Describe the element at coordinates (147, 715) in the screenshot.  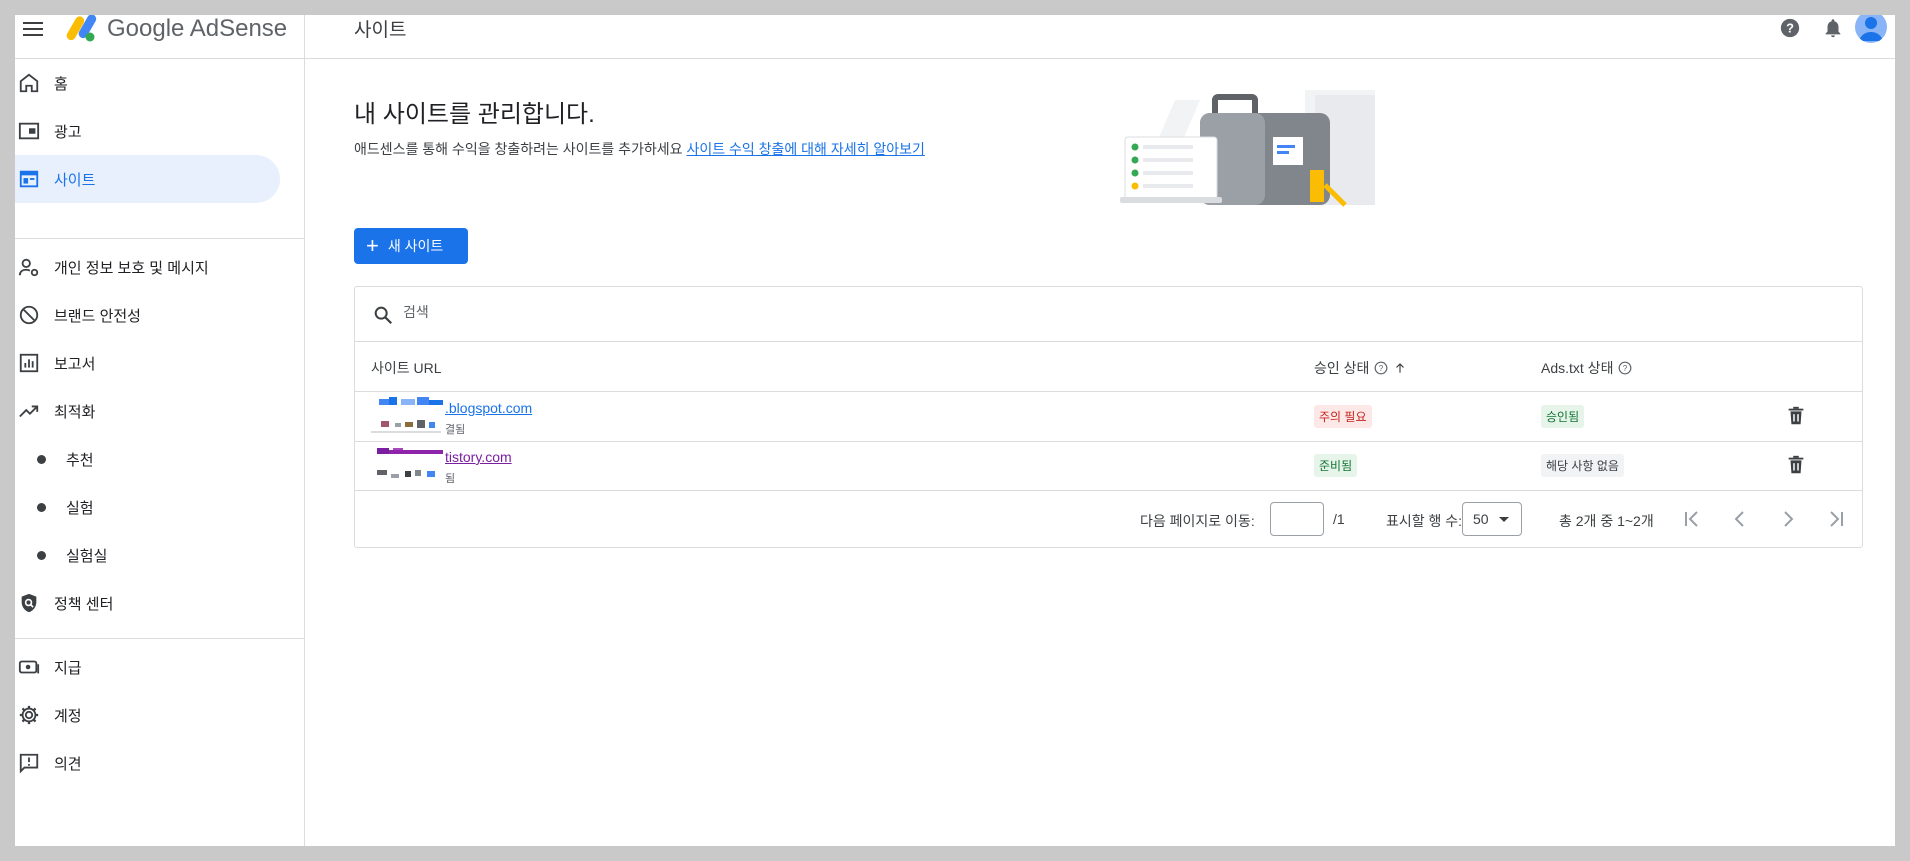
I see `sidebar-item-account: 계정` at that location.